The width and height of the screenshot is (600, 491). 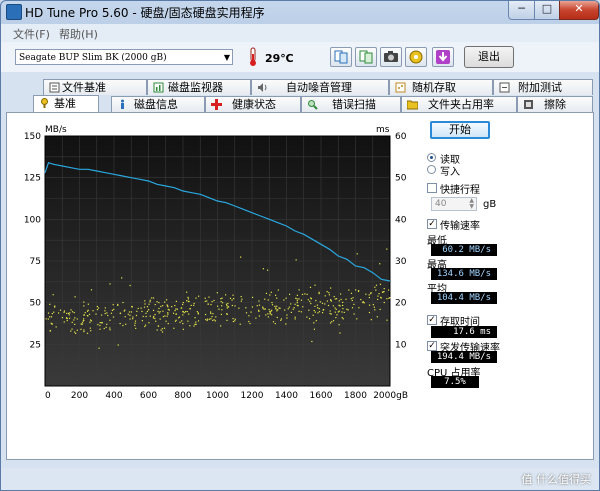 What do you see at coordinates (158, 104) in the screenshot?
I see `tab-disk-info: 磁盘信息` at bounding box center [158, 104].